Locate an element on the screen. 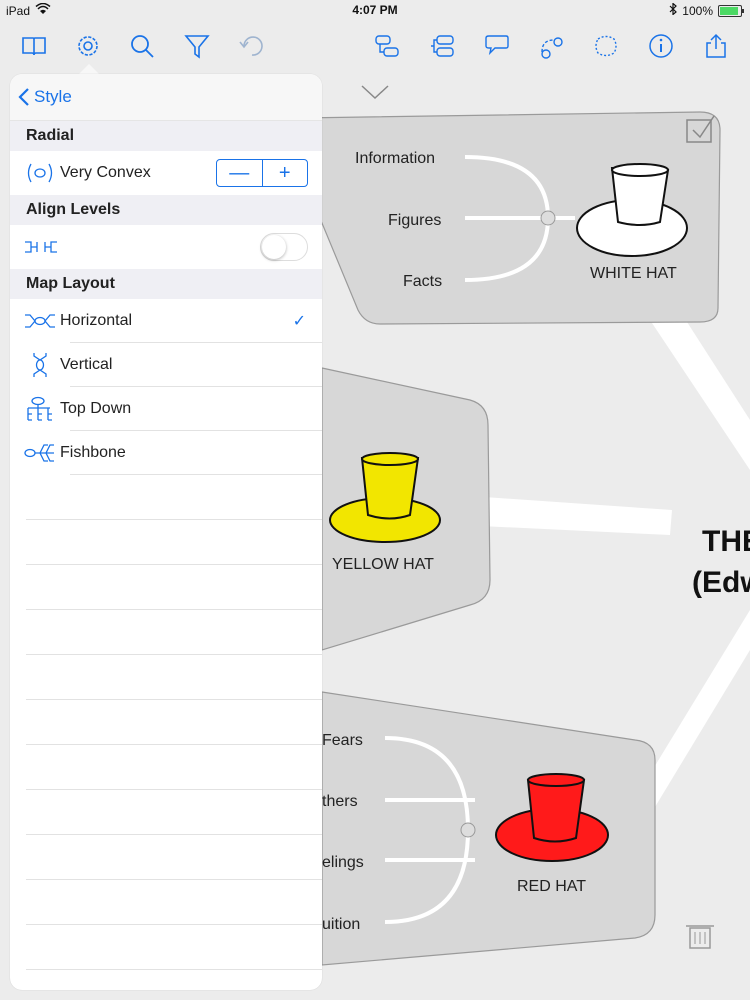 Image resolution: width=750 pixels, height=1000 pixels. top-down-layout-icon is located at coordinates (42, 409).